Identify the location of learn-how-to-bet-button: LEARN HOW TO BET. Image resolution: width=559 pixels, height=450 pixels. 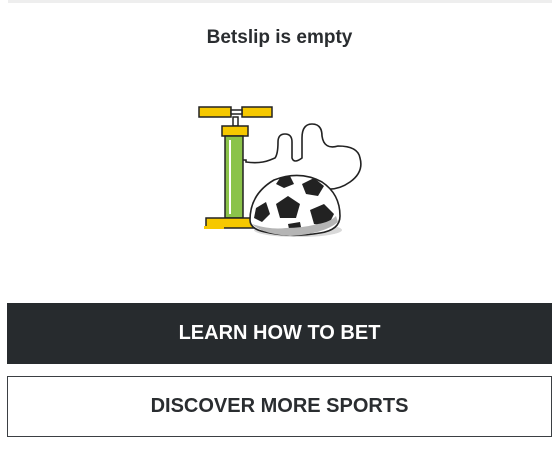
(279, 333).